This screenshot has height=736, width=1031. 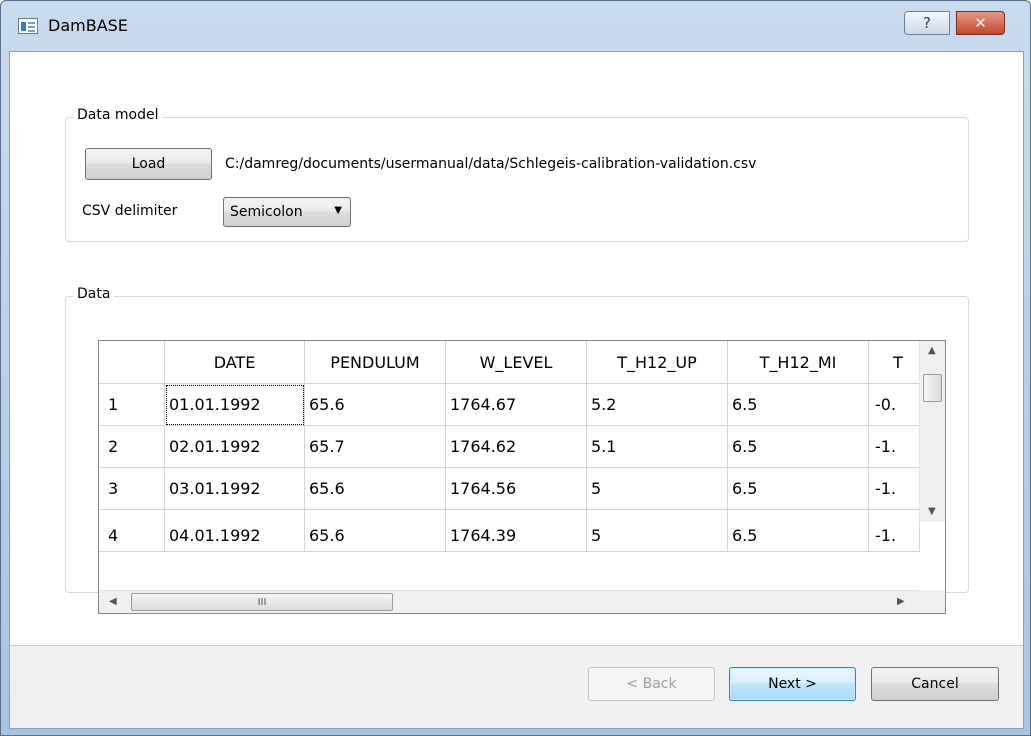 I want to click on table-cell: 1764.62, so click(x=516, y=447).